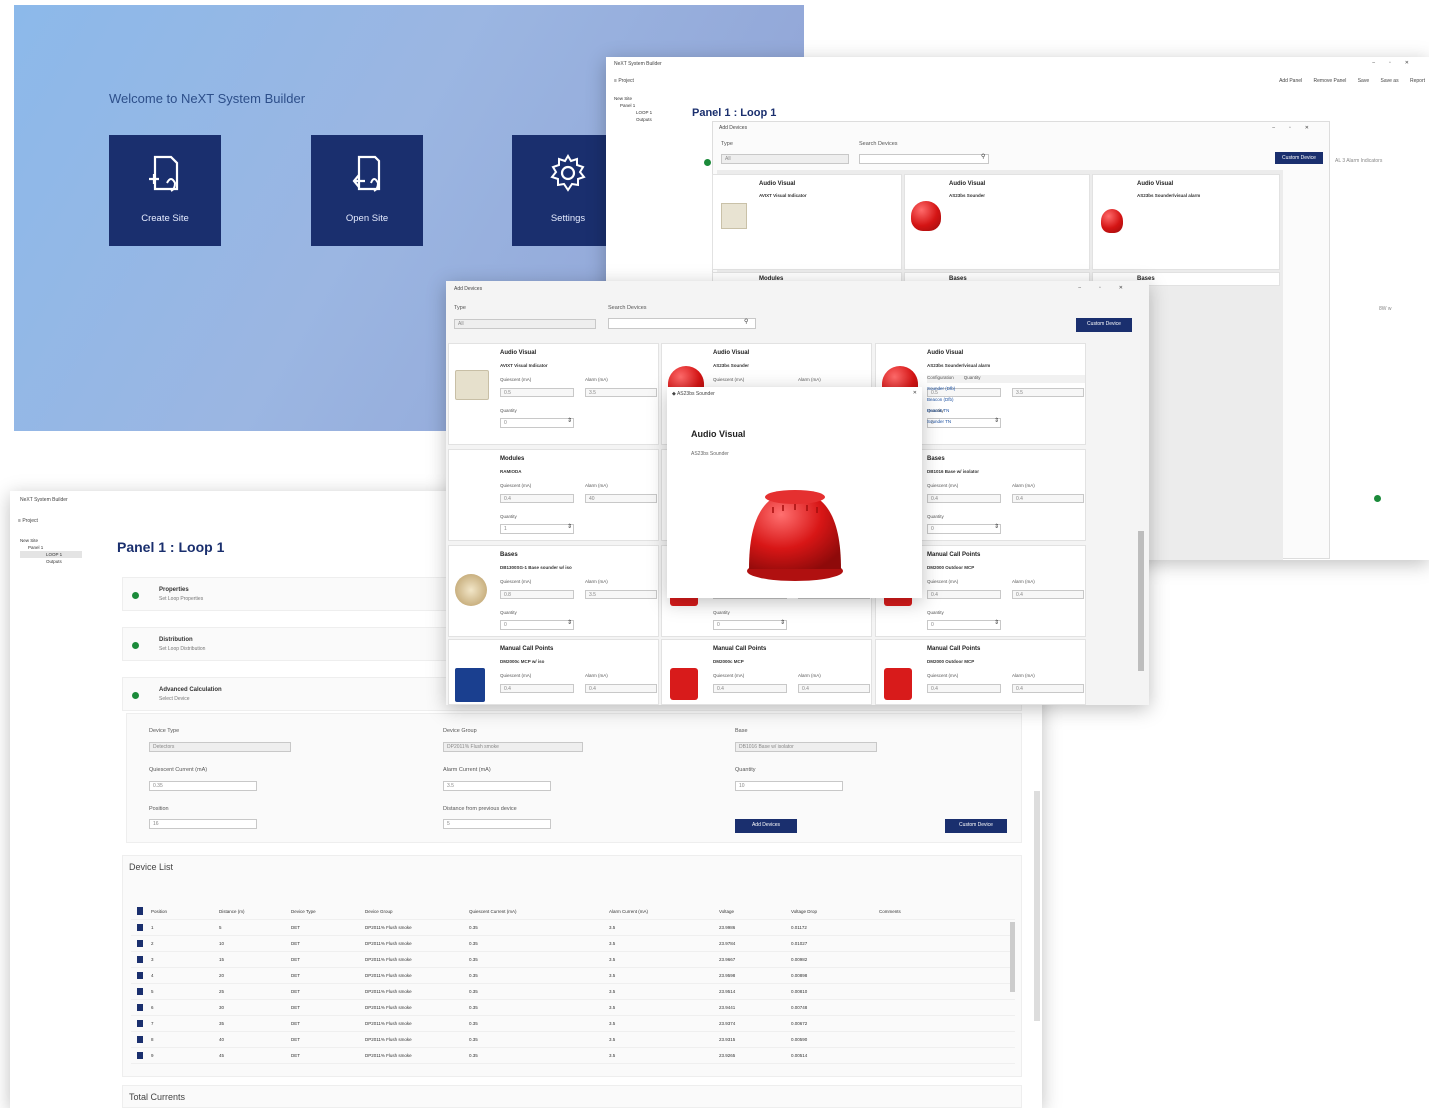  Describe the element at coordinates (633, 105) in the screenshot. I see `tree-item-panel: Panel 1` at that location.